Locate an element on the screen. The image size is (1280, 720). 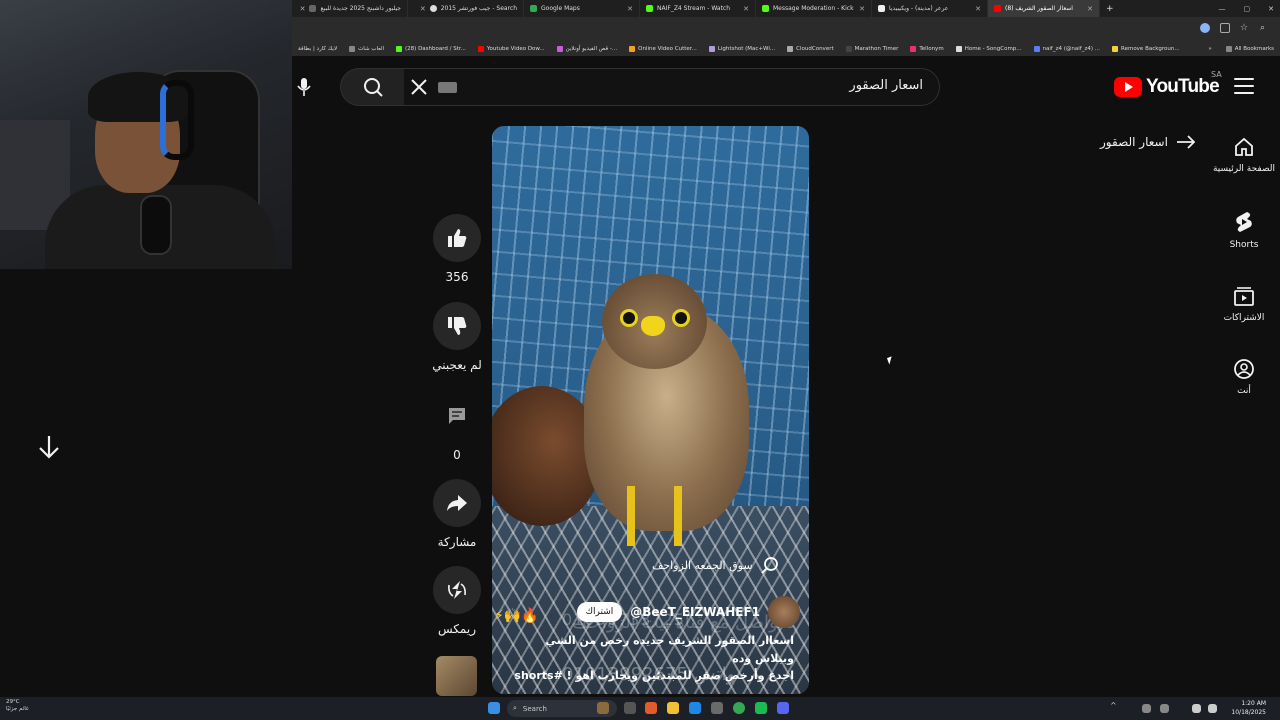
browser-tab: Google Maps ✕ is located at coordinates (582, 8).